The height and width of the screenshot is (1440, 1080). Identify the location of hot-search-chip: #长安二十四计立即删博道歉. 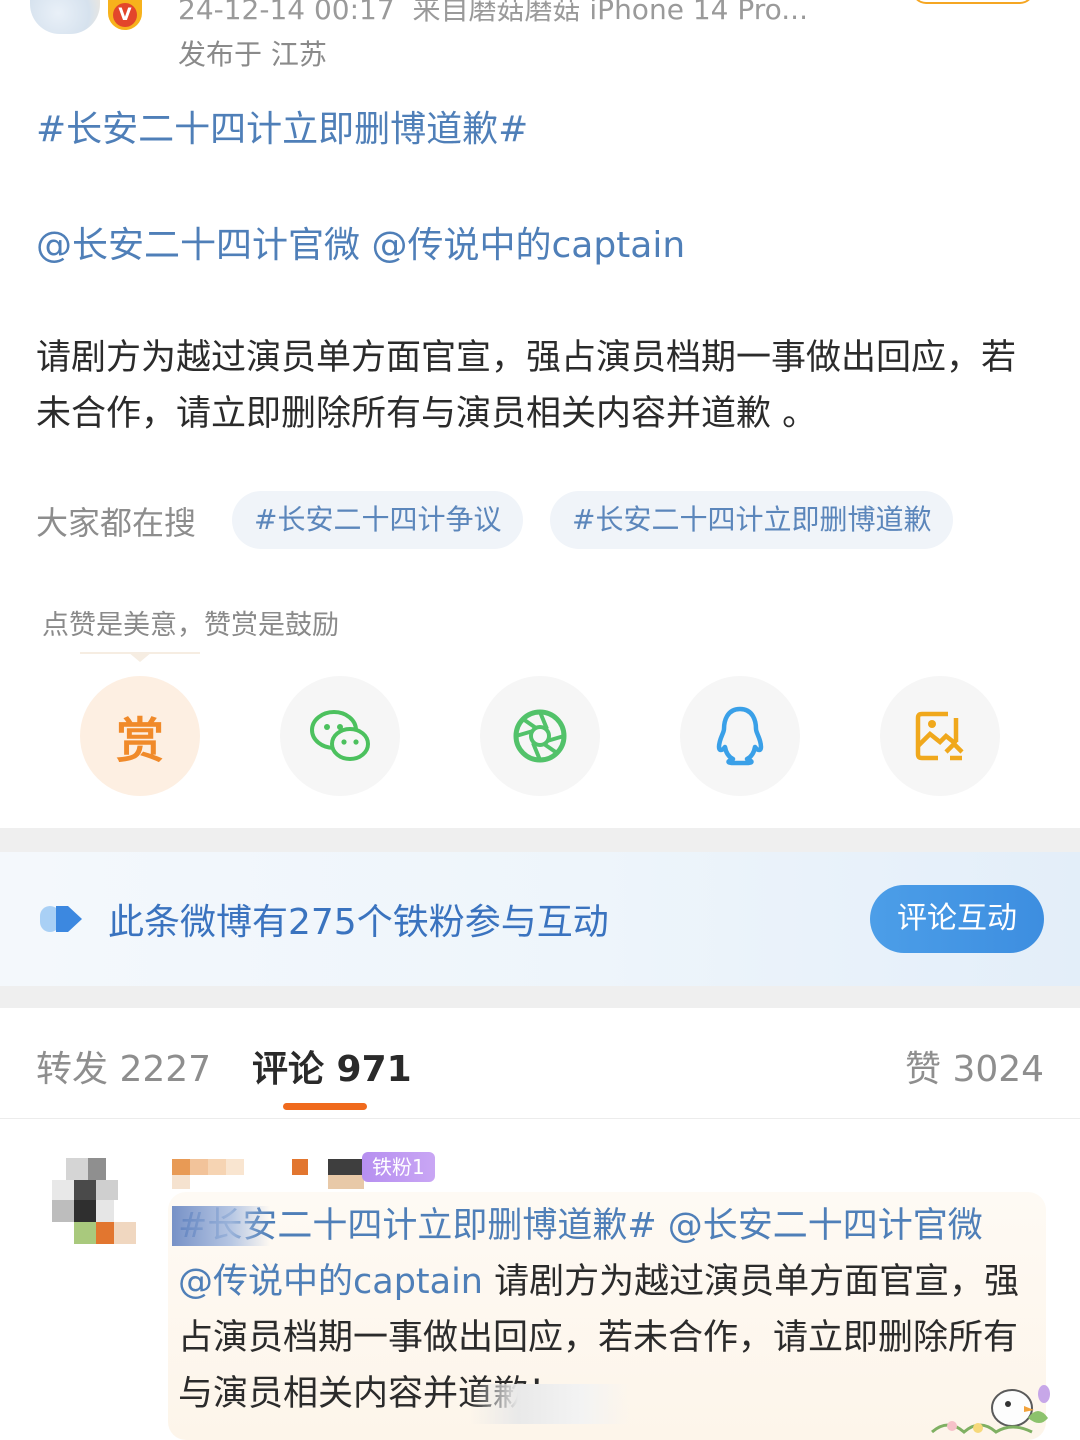
(752, 520).